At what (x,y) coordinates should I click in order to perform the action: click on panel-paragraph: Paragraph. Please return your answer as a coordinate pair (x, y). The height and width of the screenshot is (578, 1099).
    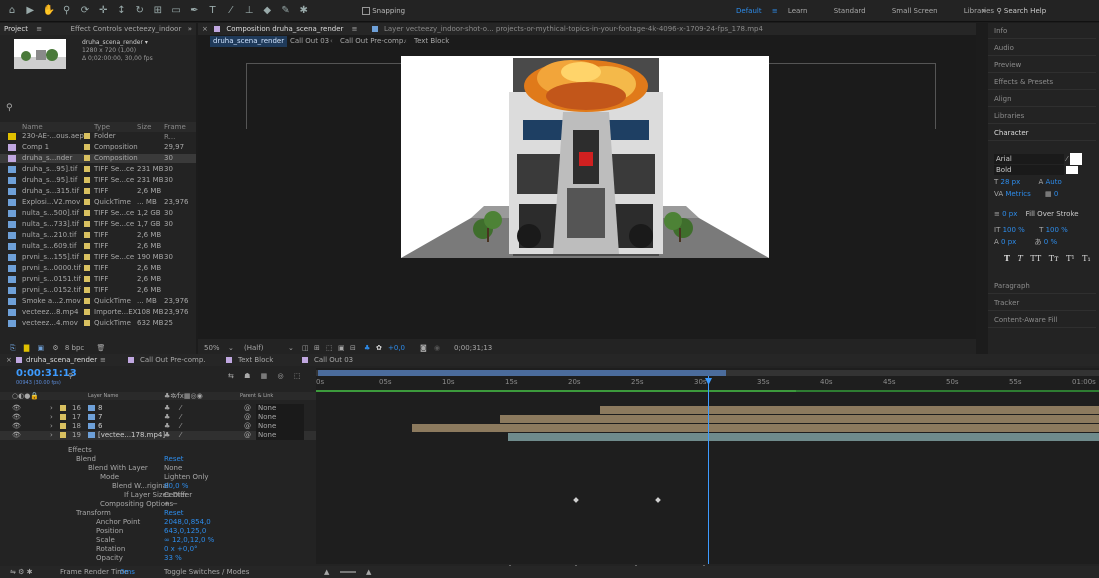
    Looking at the image, I should click on (1042, 286).